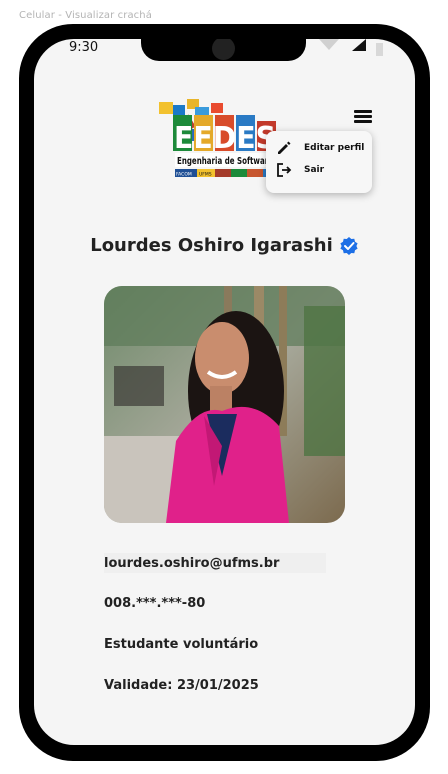 Image resolution: width=448 pixels, height=774 pixels. Describe the element at coordinates (192, 563) in the screenshot. I see `profile-email: lourdes.oshiro@ufms.br` at that location.